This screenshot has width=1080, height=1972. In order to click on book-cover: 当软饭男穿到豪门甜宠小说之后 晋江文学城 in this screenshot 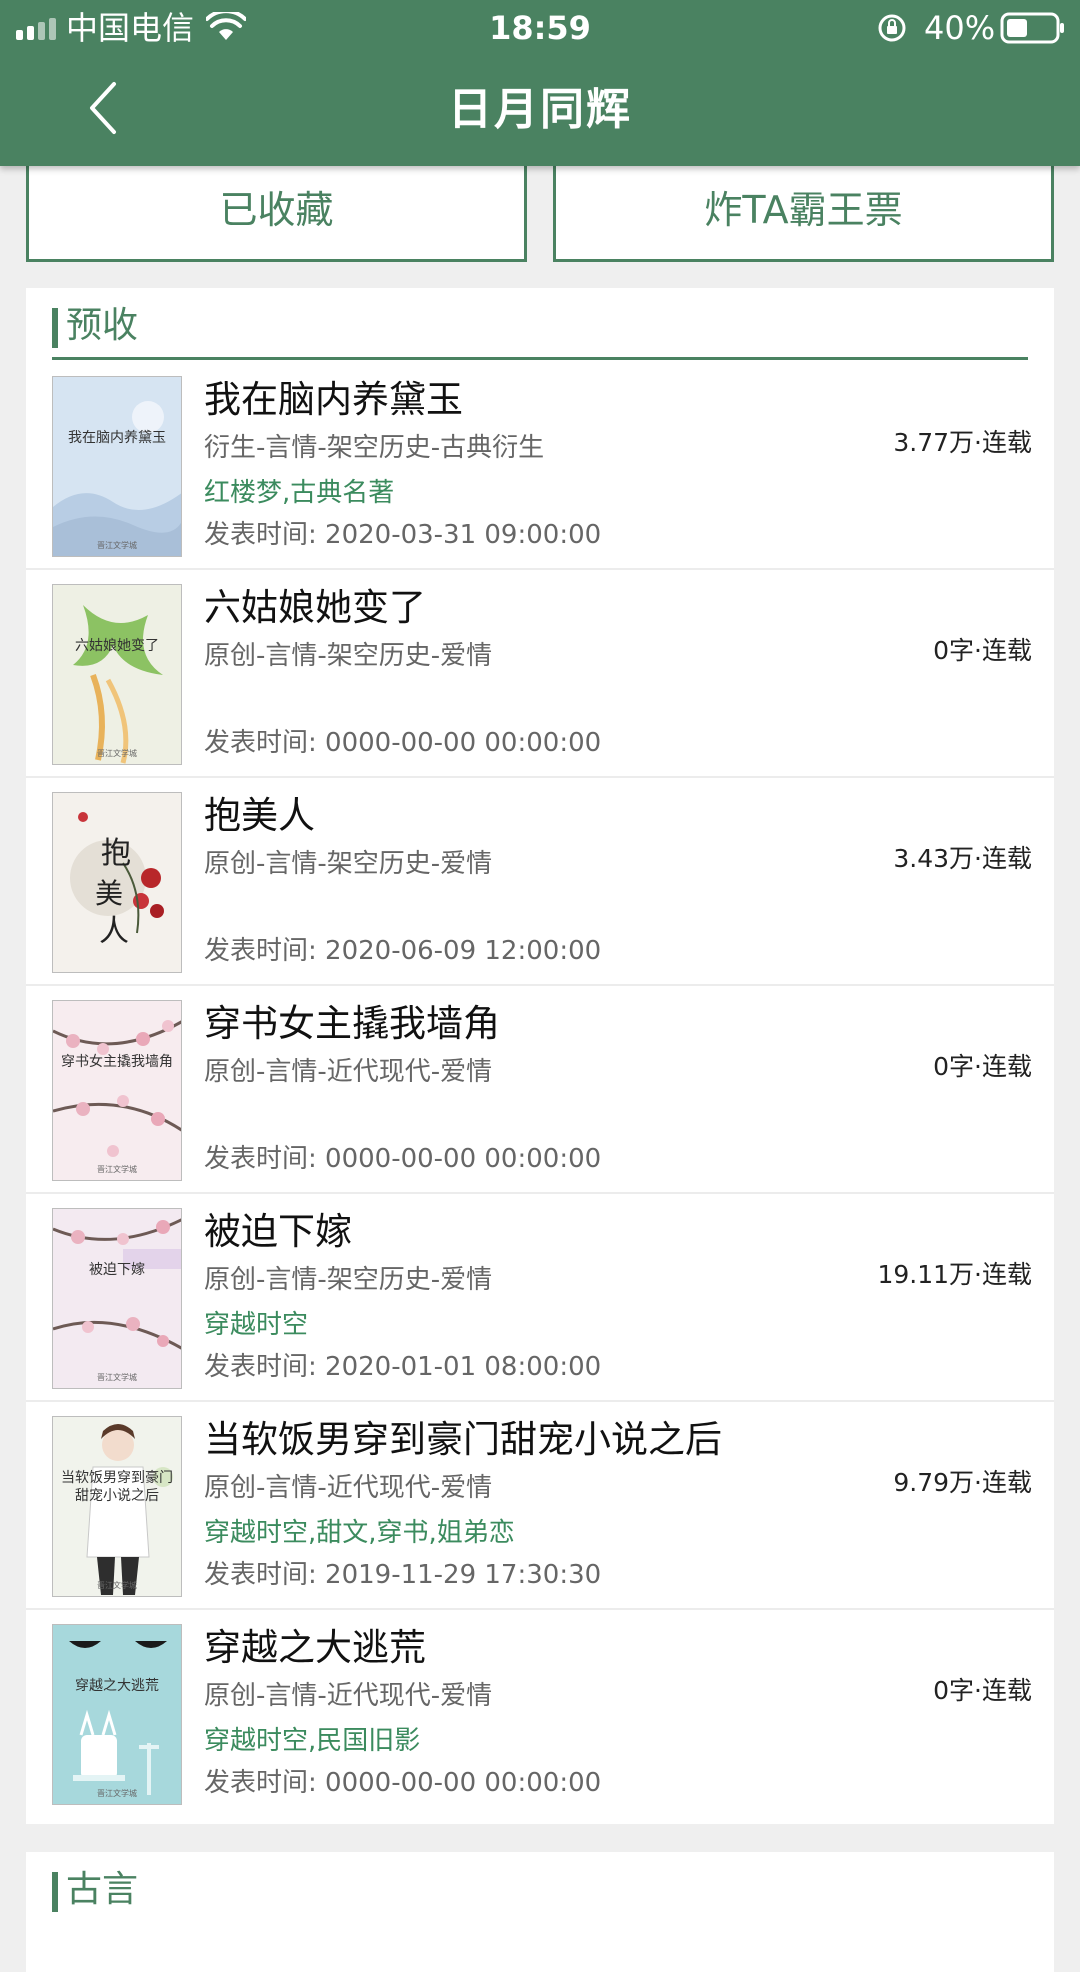, I will do `click(117, 1506)`.